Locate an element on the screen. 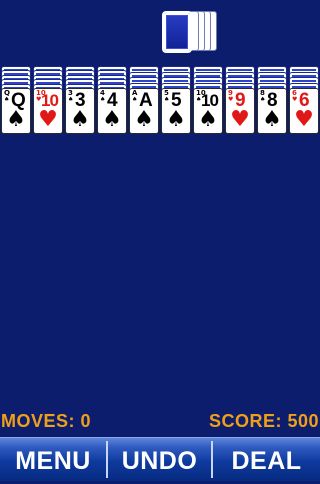  undo-button: UNDO is located at coordinates (159, 459).